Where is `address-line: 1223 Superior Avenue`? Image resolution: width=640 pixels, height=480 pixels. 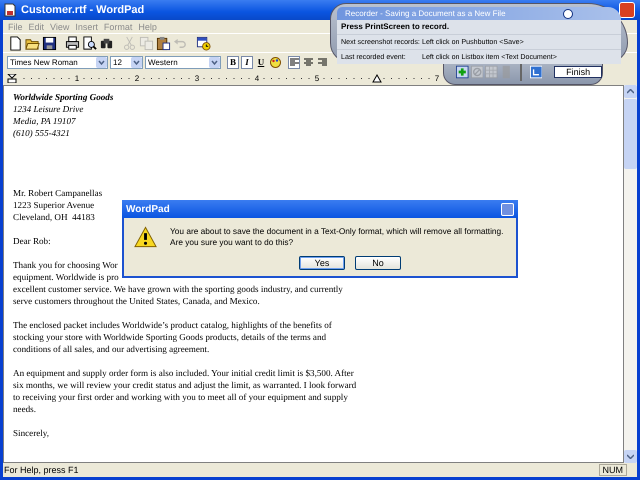
address-line: 1223 Superior Avenue is located at coordinates (53, 205).